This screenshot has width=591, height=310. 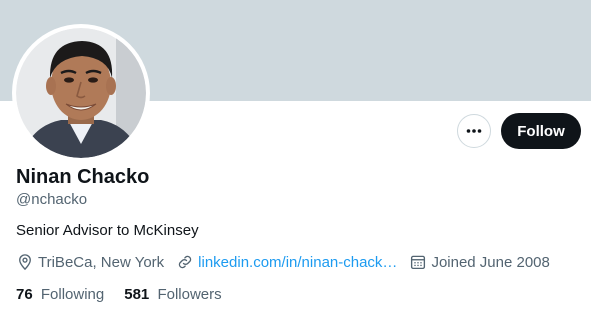 I want to click on joined-text: Joined June 2008, so click(x=490, y=262).